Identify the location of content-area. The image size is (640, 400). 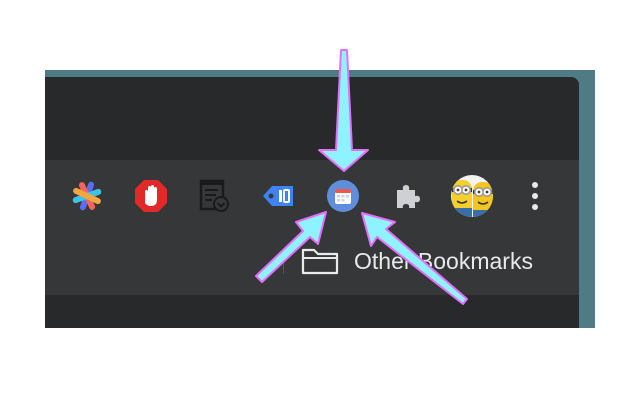
(312, 311).